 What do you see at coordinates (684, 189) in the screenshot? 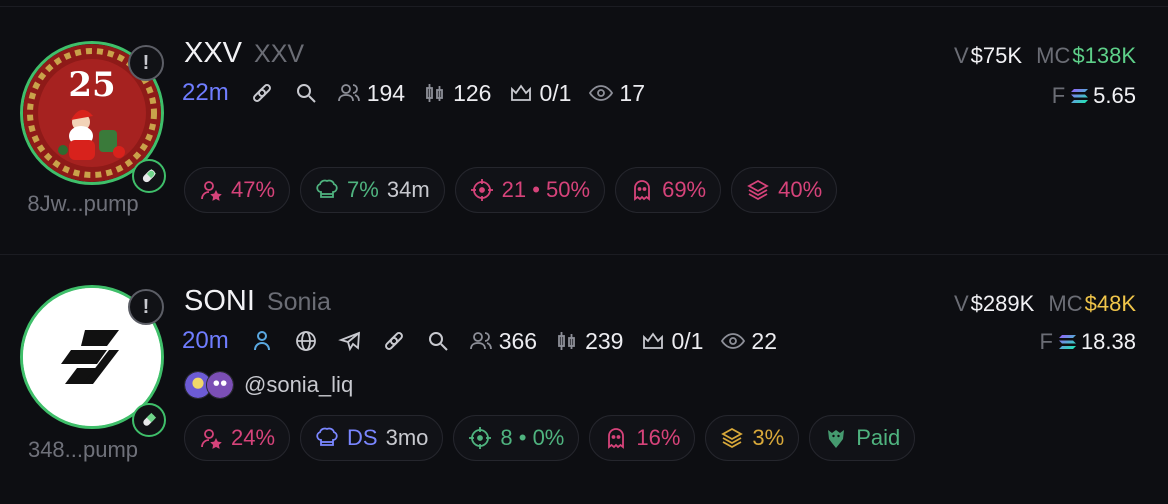
I see `insiders-value: 69%` at bounding box center [684, 189].